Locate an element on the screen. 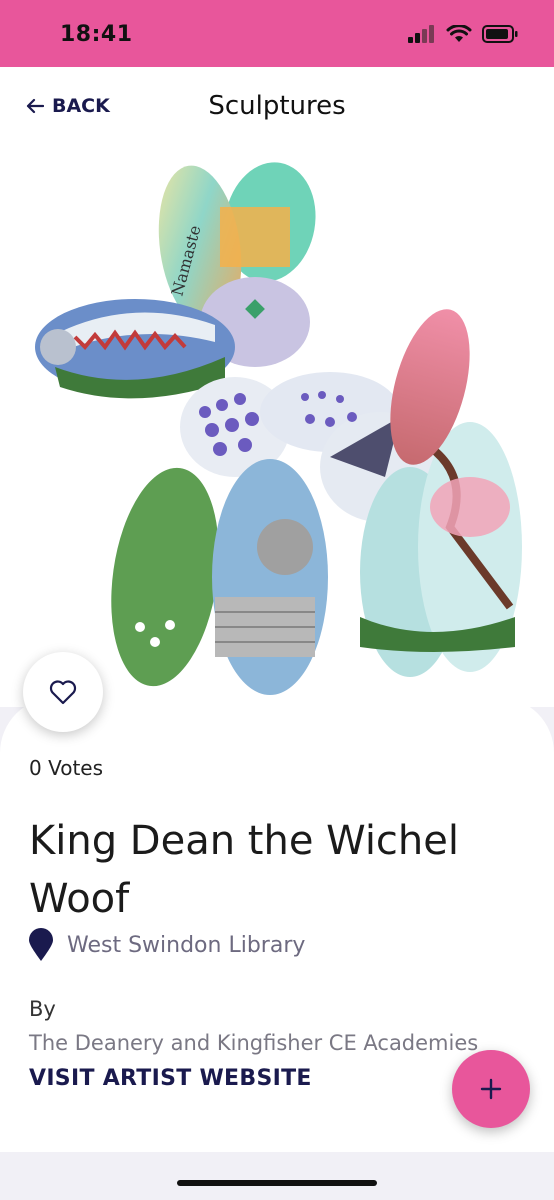 The image size is (554, 1200). plus-icon is located at coordinates (491, 1089).